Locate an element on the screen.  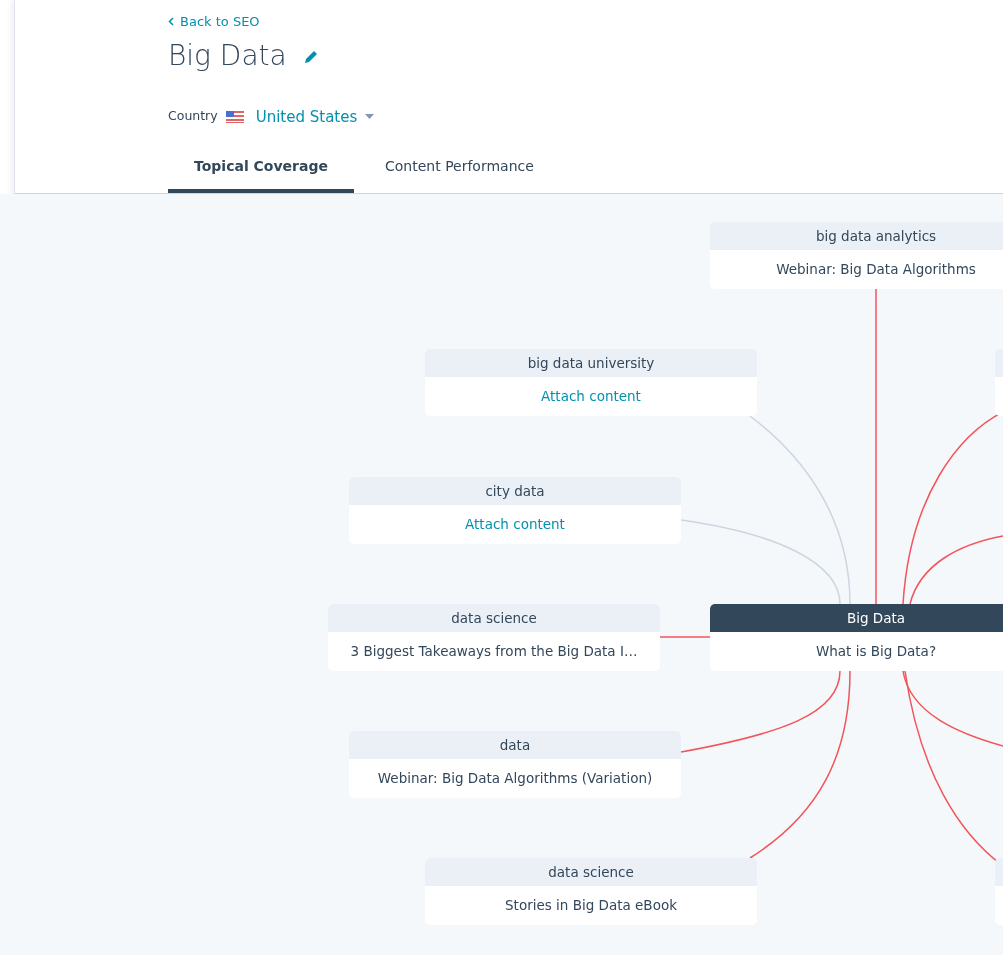
page-title: Big Data is located at coordinates (227, 55).